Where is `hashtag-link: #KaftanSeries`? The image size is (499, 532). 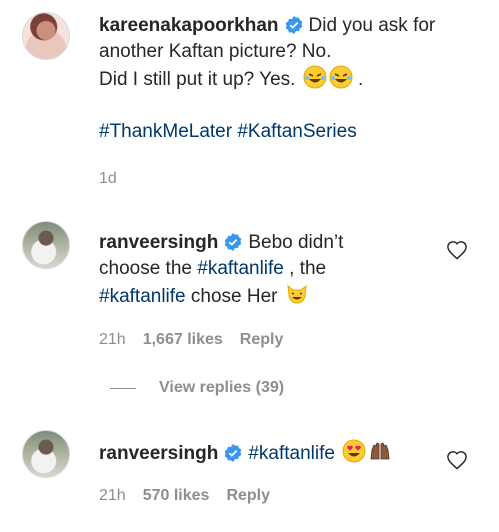
hashtag-link: #KaftanSeries is located at coordinates (296, 131).